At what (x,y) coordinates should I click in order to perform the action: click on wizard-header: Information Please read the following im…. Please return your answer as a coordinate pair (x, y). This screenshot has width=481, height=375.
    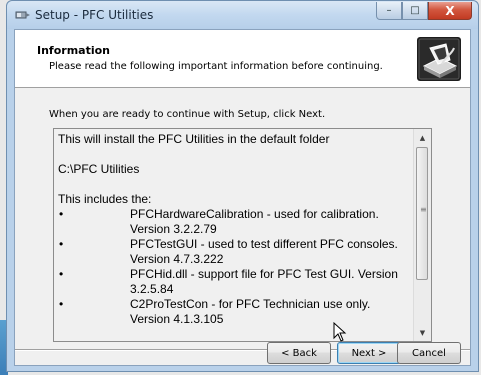
    Looking at the image, I should click on (242, 59).